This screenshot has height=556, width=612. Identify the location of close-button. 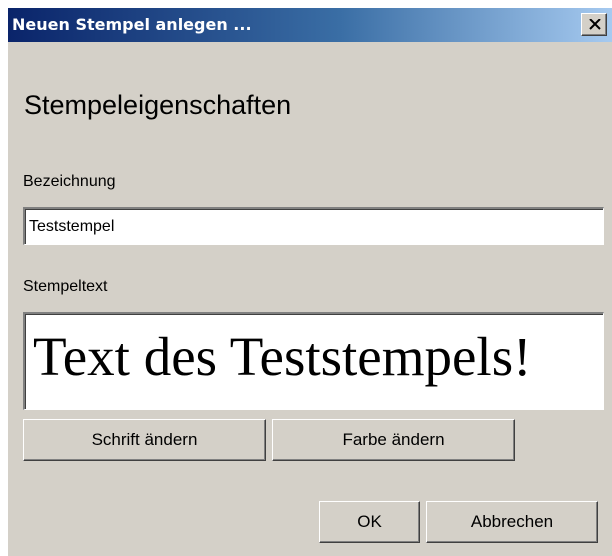
(594, 24).